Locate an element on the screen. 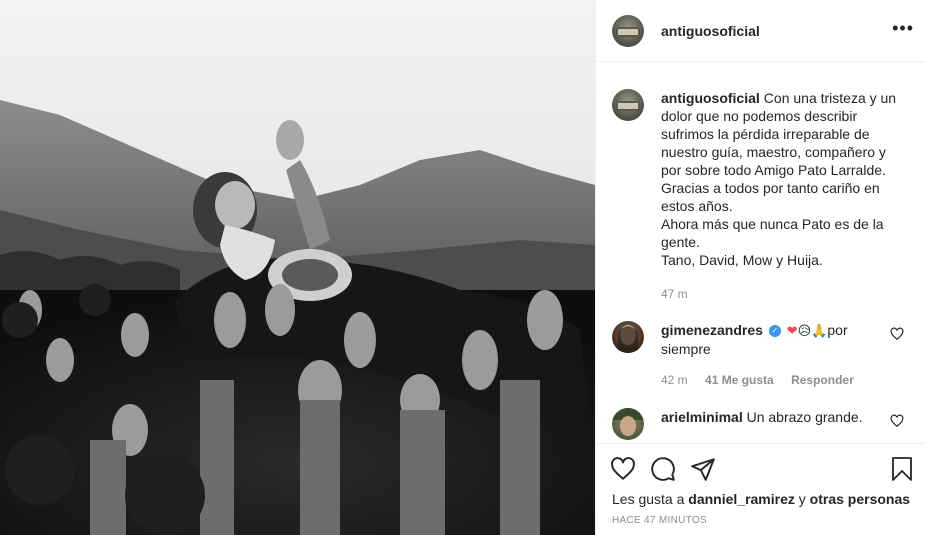  comment-meta: 42 m 41 Me gusta Responder is located at coordinates (771, 380).